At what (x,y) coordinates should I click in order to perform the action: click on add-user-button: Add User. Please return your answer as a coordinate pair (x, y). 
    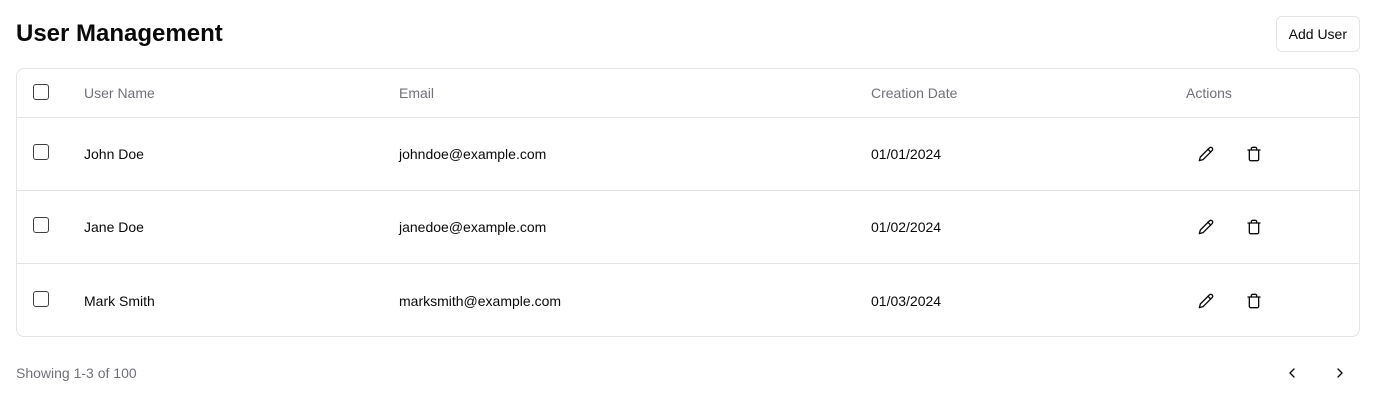
    Looking at the image, I should click on (1317, 34).